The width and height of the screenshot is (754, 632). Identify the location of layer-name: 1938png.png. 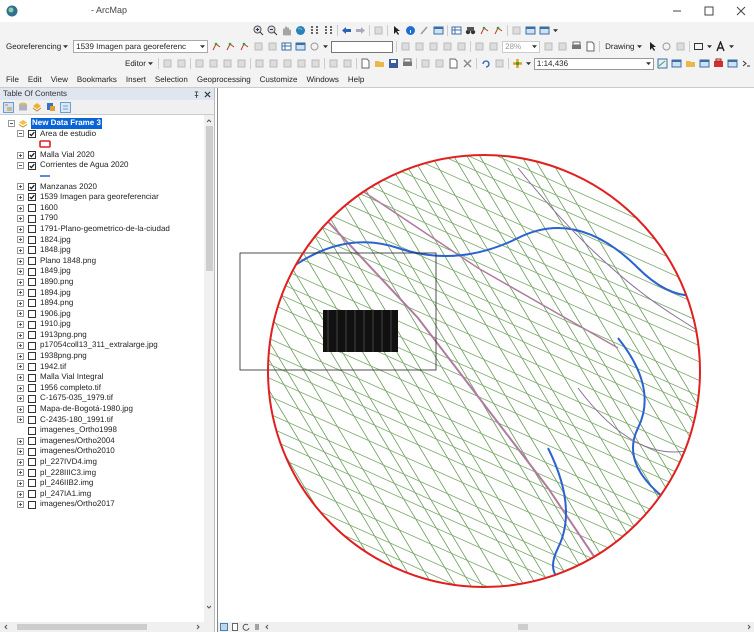
(63, 356).